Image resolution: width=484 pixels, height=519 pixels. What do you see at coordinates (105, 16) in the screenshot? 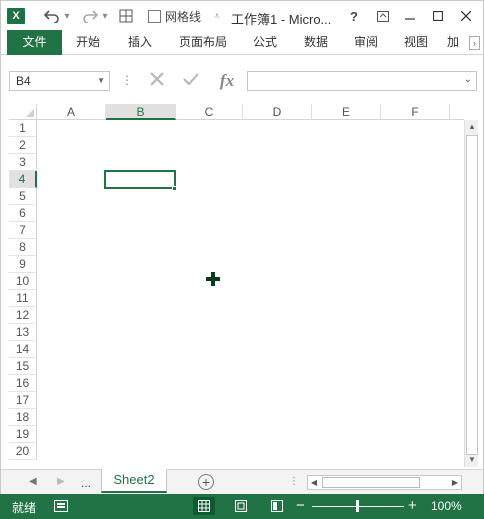
I see `redo-dropdown-icon: ▾` at bounding box center [105, 16].